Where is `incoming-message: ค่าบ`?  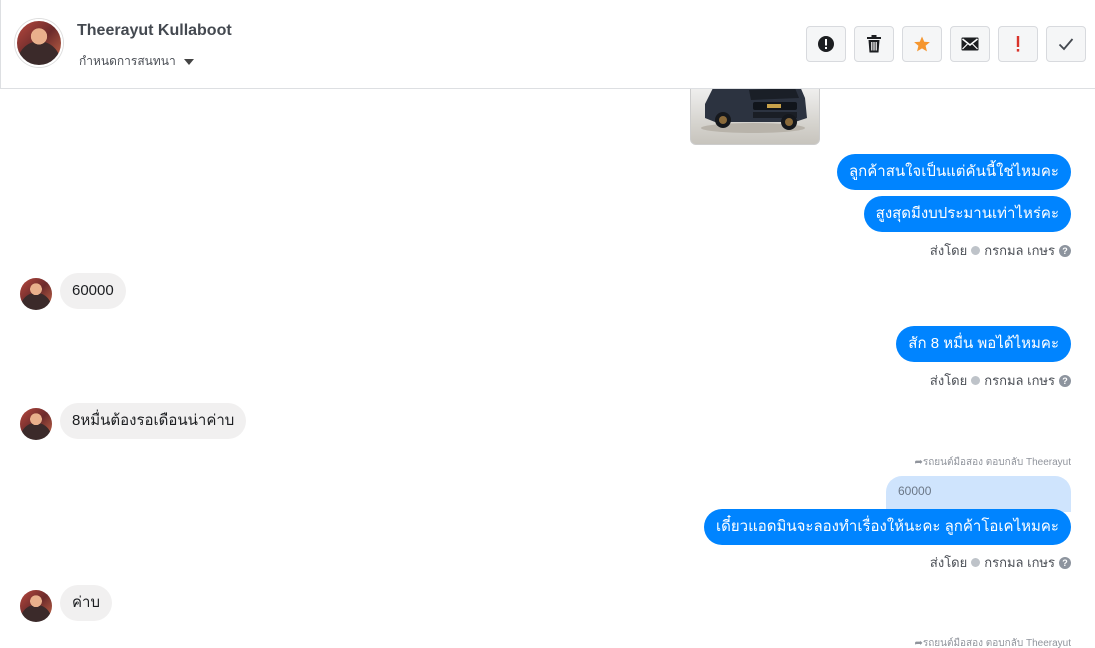
incoming-message: ค่าบ is located at coordinates (86, 603).